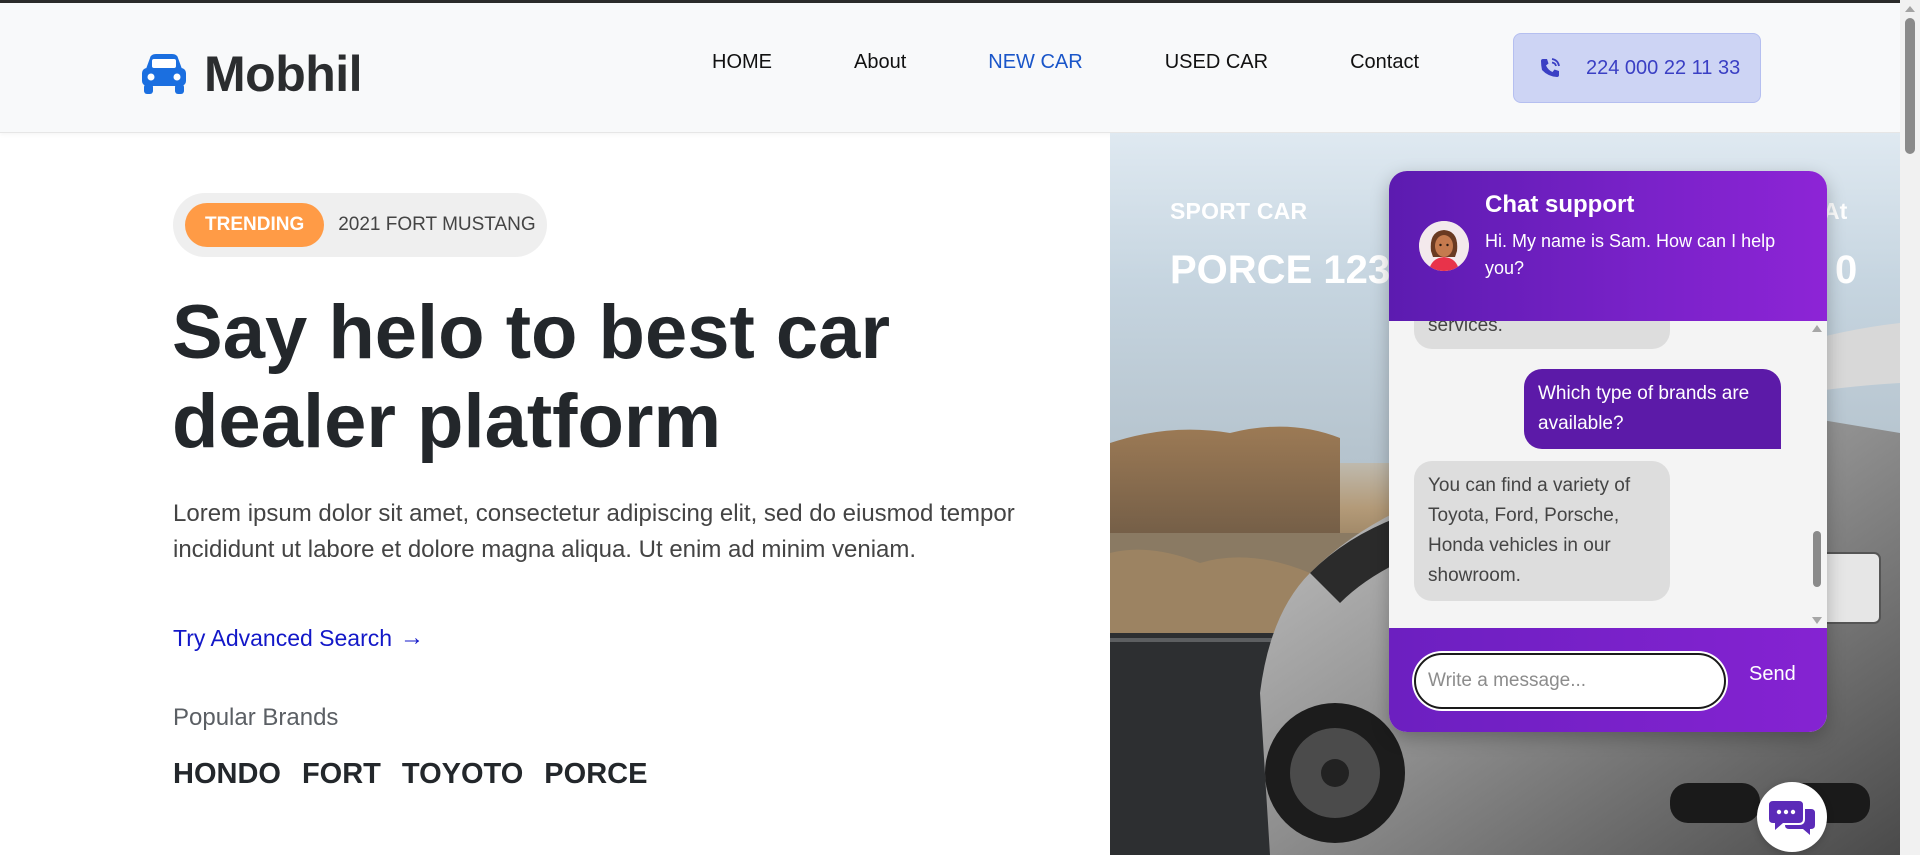 The width and height of the screenshot is (1920, 855). Describe the element at coordinates (255, 225) in the screenshot. I see `trending-badge: TRENDING` at that location.